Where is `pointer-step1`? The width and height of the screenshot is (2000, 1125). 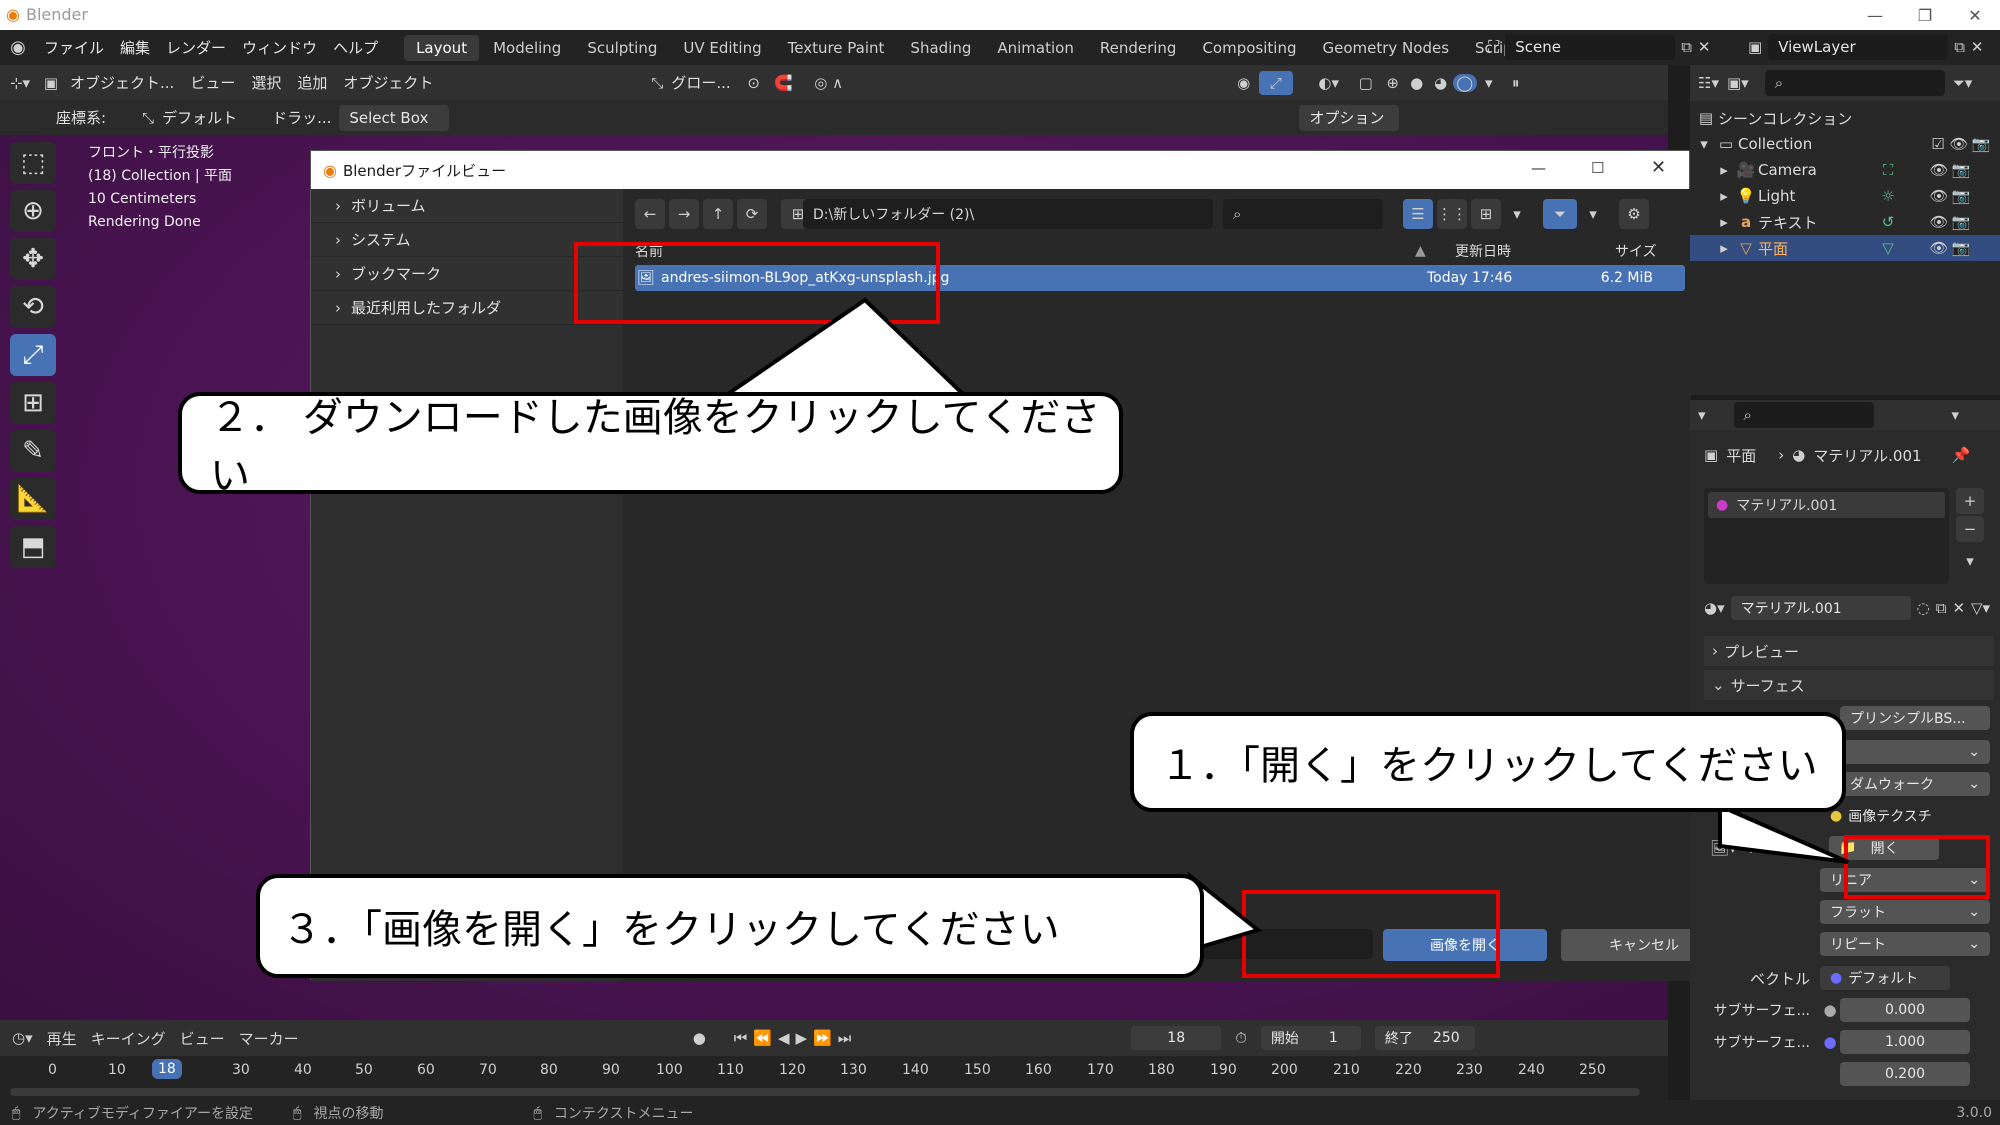 pointer-step1 is located at coordinates (1783, 833).